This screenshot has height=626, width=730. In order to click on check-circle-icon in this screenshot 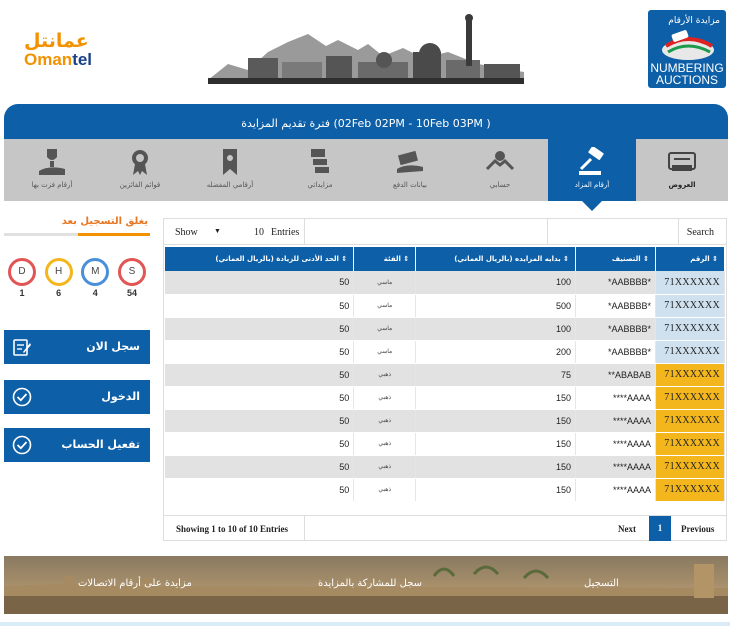, I will do `click(22, 397)`.